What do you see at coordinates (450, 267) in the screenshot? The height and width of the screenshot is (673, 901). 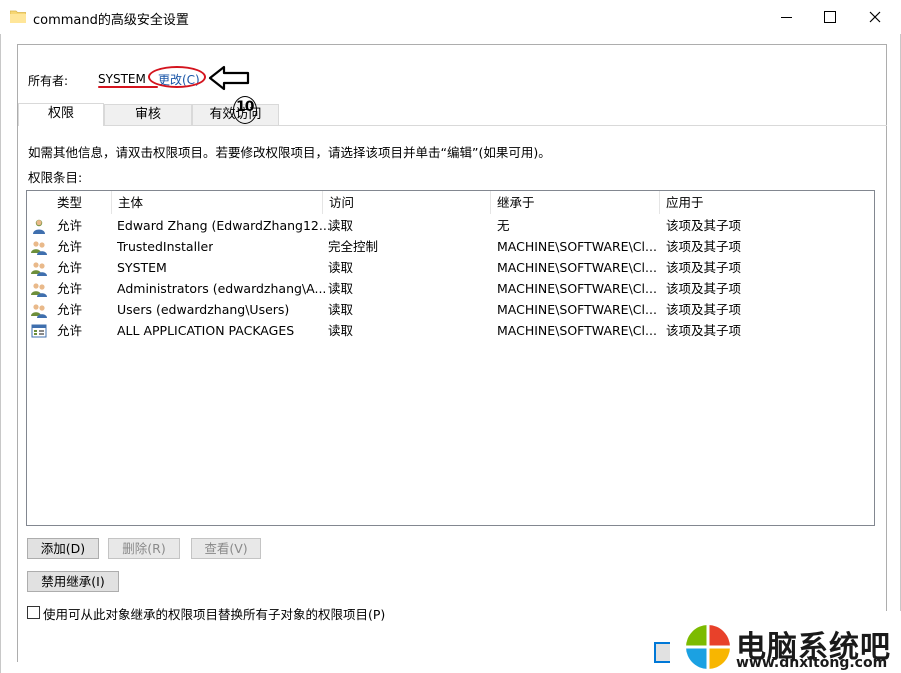 I see `table-row: 允许 SYSTEM 读取 MACHINE\SOFTWARE\Cl... 该项及其子项` at bounding box center [450, 267].